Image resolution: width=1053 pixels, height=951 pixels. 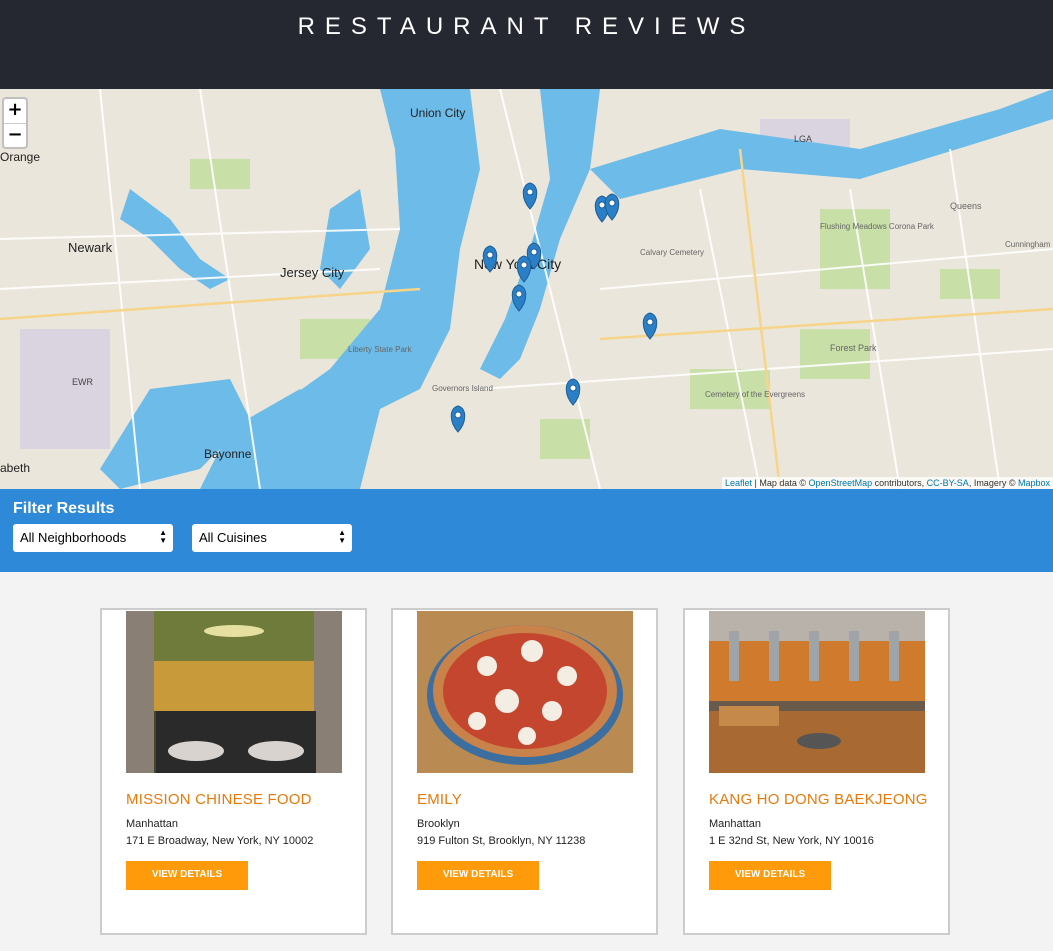 What do you see at coordinates (233, 537) in the screenshot?
I see `cuisine-select-value: All Cuisines` at bounding box center [233, 537].